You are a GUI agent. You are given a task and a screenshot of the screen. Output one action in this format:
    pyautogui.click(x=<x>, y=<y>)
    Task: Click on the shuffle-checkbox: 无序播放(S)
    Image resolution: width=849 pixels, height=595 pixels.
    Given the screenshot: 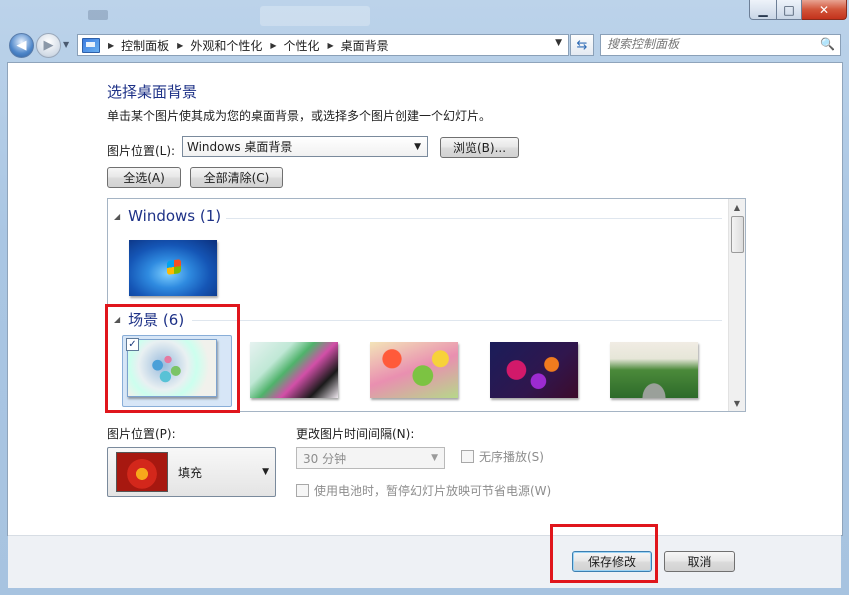 What is the action you would take?
    pyautogui.click(x=502, y=456)
    